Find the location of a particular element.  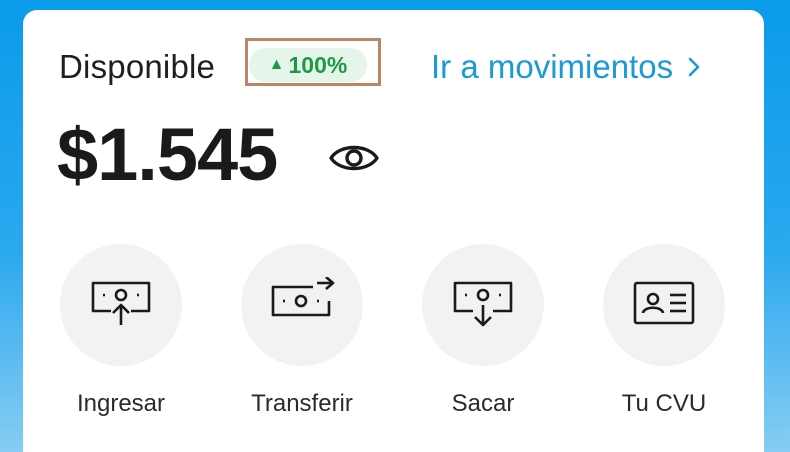

action-ingresar-circle is located at coordinates (121, 305).